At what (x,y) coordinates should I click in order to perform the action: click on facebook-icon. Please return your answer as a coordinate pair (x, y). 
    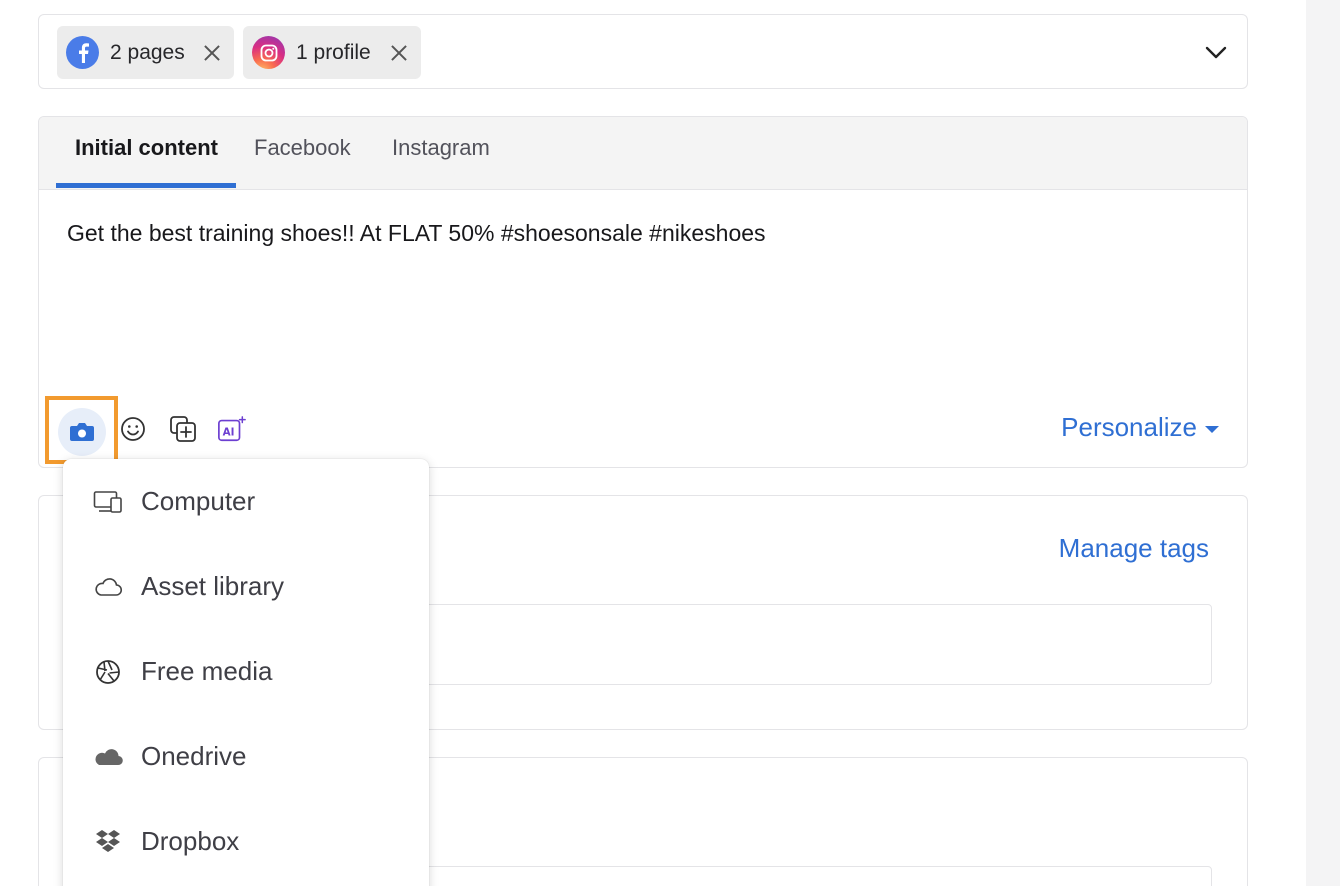
    Looking at the image, I should click on (82, 52).